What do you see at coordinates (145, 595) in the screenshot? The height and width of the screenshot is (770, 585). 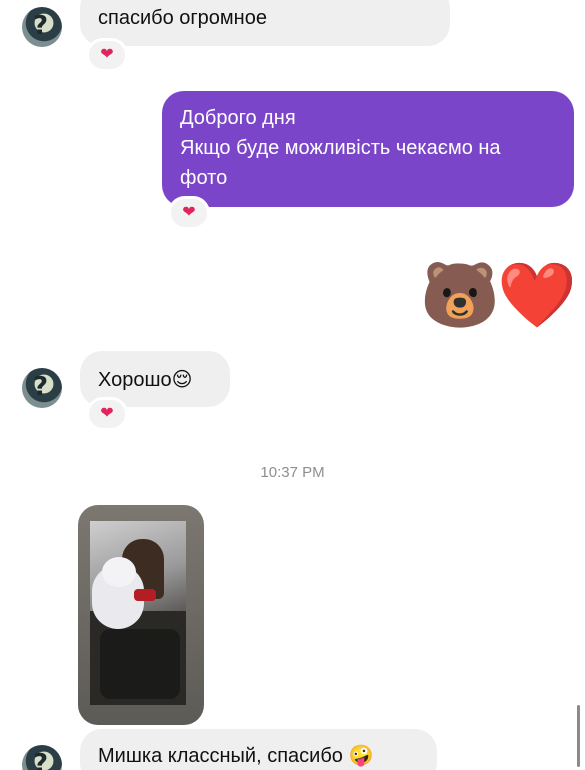 I see `photo-bow` at bounding box center [145, 595].